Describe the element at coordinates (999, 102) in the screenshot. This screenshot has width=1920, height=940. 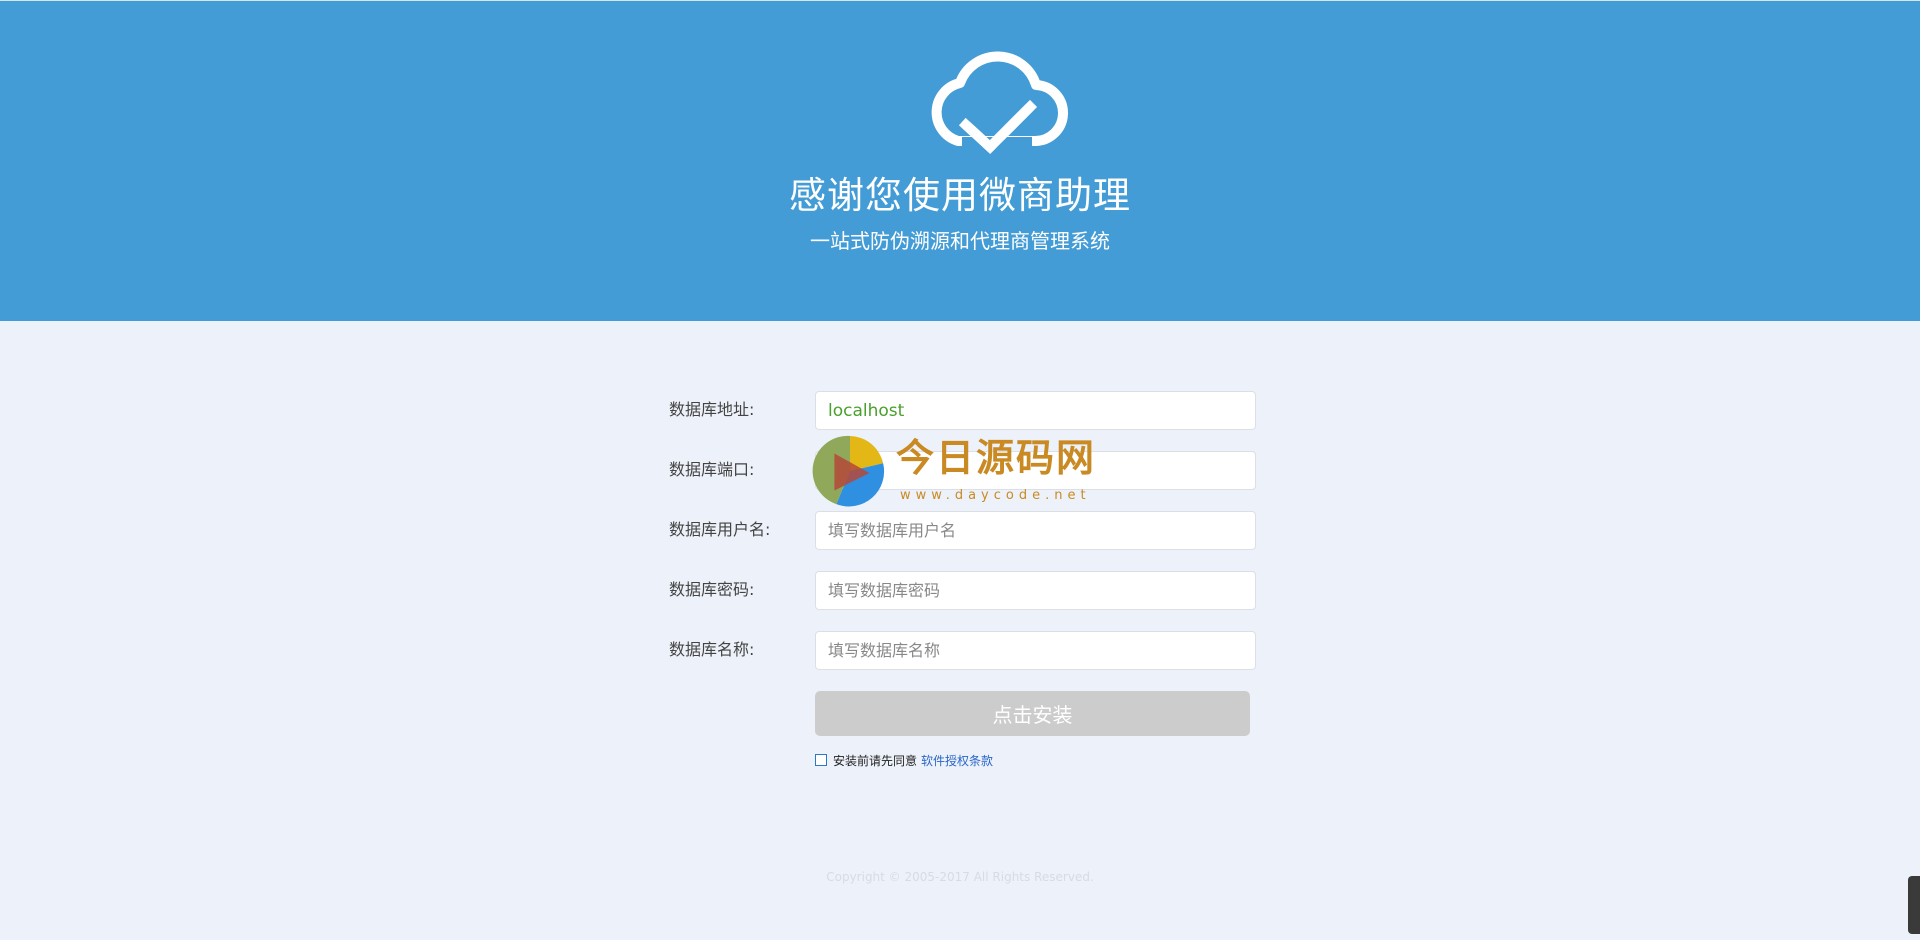
I see `cloud-check-icon` at that location.